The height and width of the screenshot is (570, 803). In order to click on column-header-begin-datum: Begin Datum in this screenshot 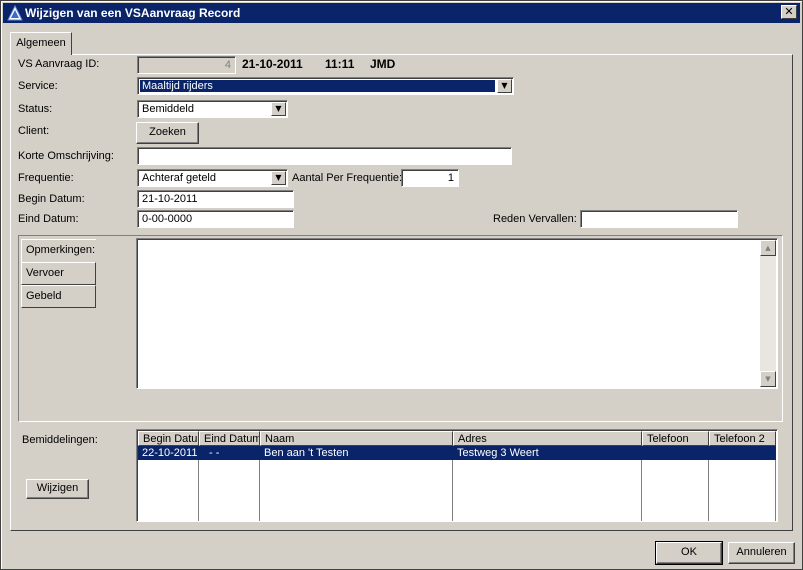, I will do `click(168, 438)`.